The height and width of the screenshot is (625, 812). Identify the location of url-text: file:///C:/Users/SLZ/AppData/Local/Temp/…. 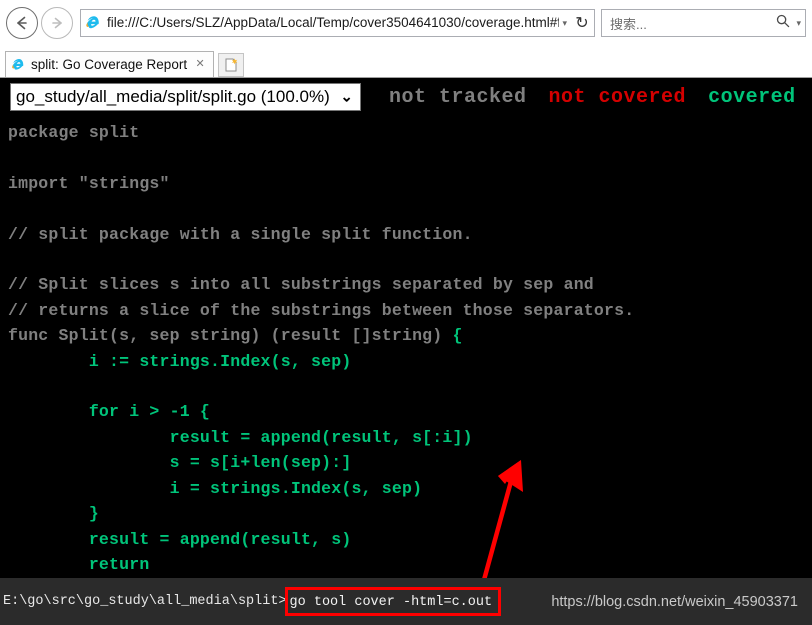
(333, 22).